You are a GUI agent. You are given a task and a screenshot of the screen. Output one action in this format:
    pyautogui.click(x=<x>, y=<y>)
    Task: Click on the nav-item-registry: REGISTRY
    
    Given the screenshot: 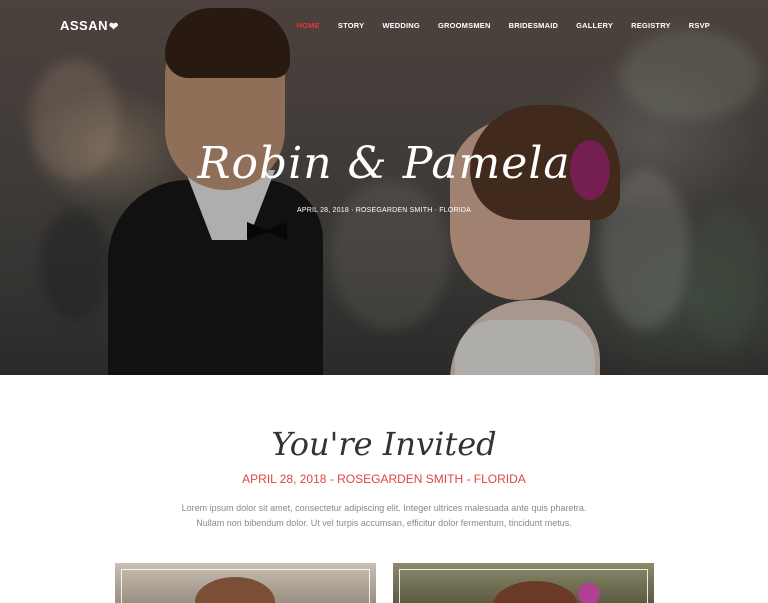 What is the action you would take?
    pyautogui.click(x=651, y=25)
    